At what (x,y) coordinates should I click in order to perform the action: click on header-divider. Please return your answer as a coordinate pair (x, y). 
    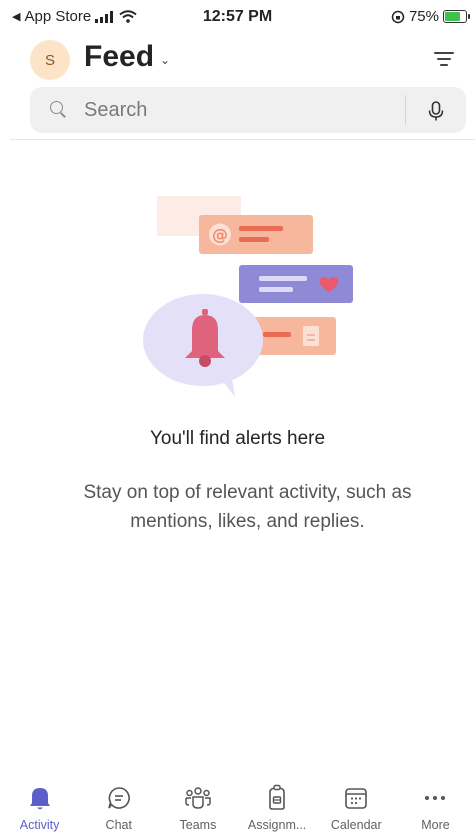
    Looking at the image, I should click on (242, 139).